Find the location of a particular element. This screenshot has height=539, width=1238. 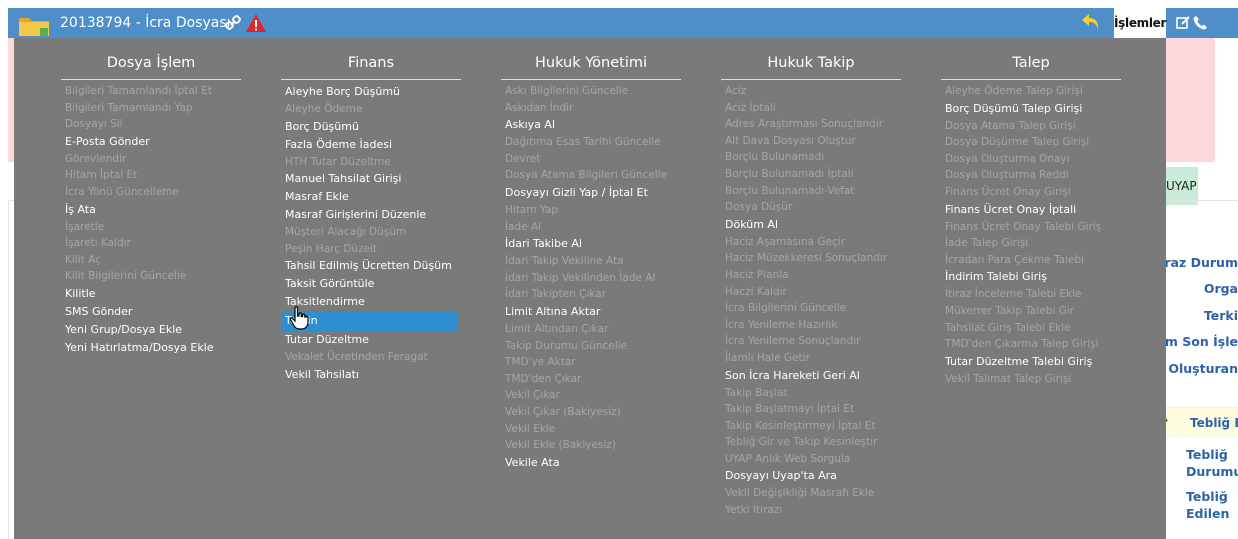

menu-item: İndirim Talebi Giriş is located at coordinates (1031, 277).